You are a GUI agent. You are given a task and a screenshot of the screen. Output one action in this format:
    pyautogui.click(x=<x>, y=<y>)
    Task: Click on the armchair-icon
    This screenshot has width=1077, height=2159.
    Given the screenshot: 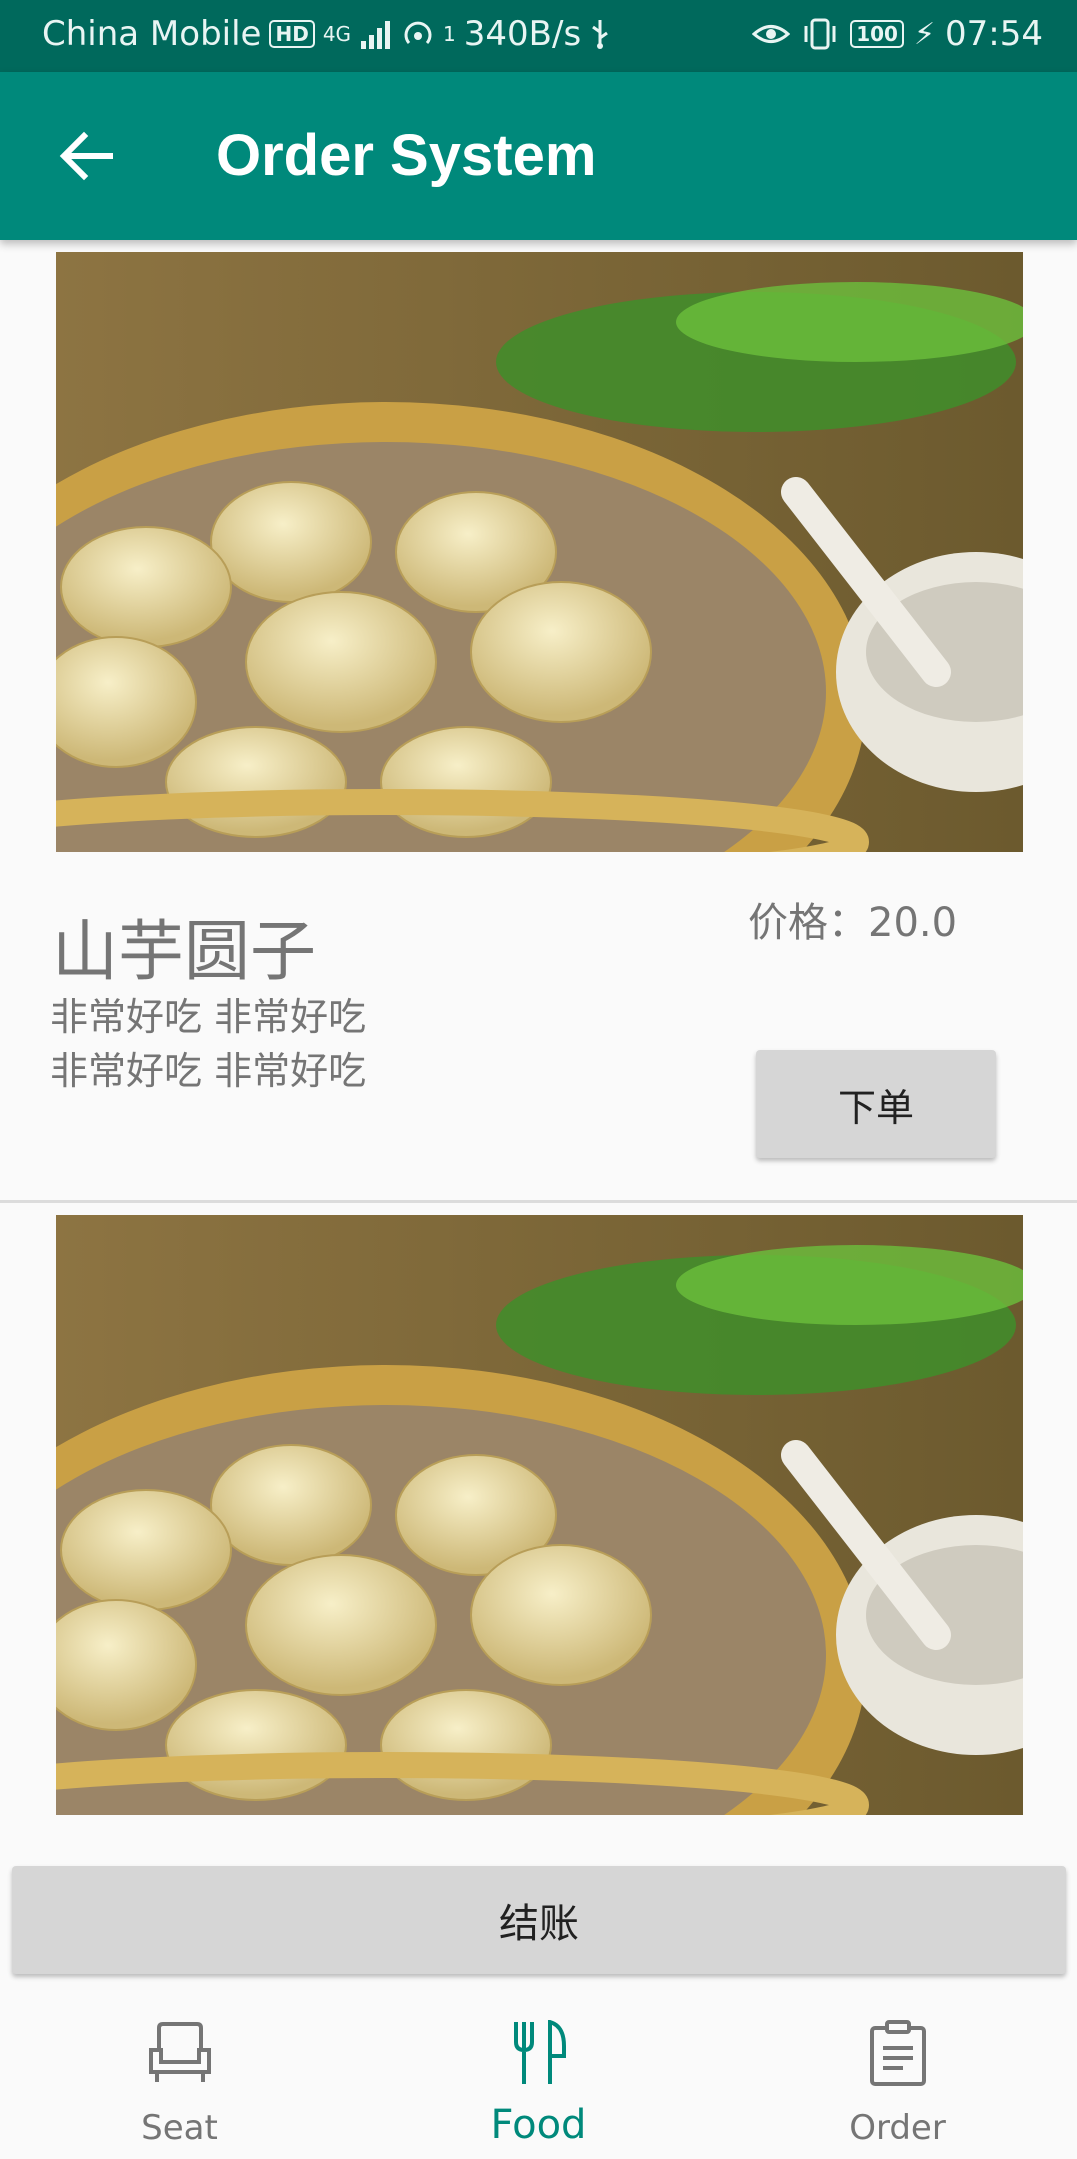 What is the action you would take?
    pyautogui.click(x=179, y=2052)
    